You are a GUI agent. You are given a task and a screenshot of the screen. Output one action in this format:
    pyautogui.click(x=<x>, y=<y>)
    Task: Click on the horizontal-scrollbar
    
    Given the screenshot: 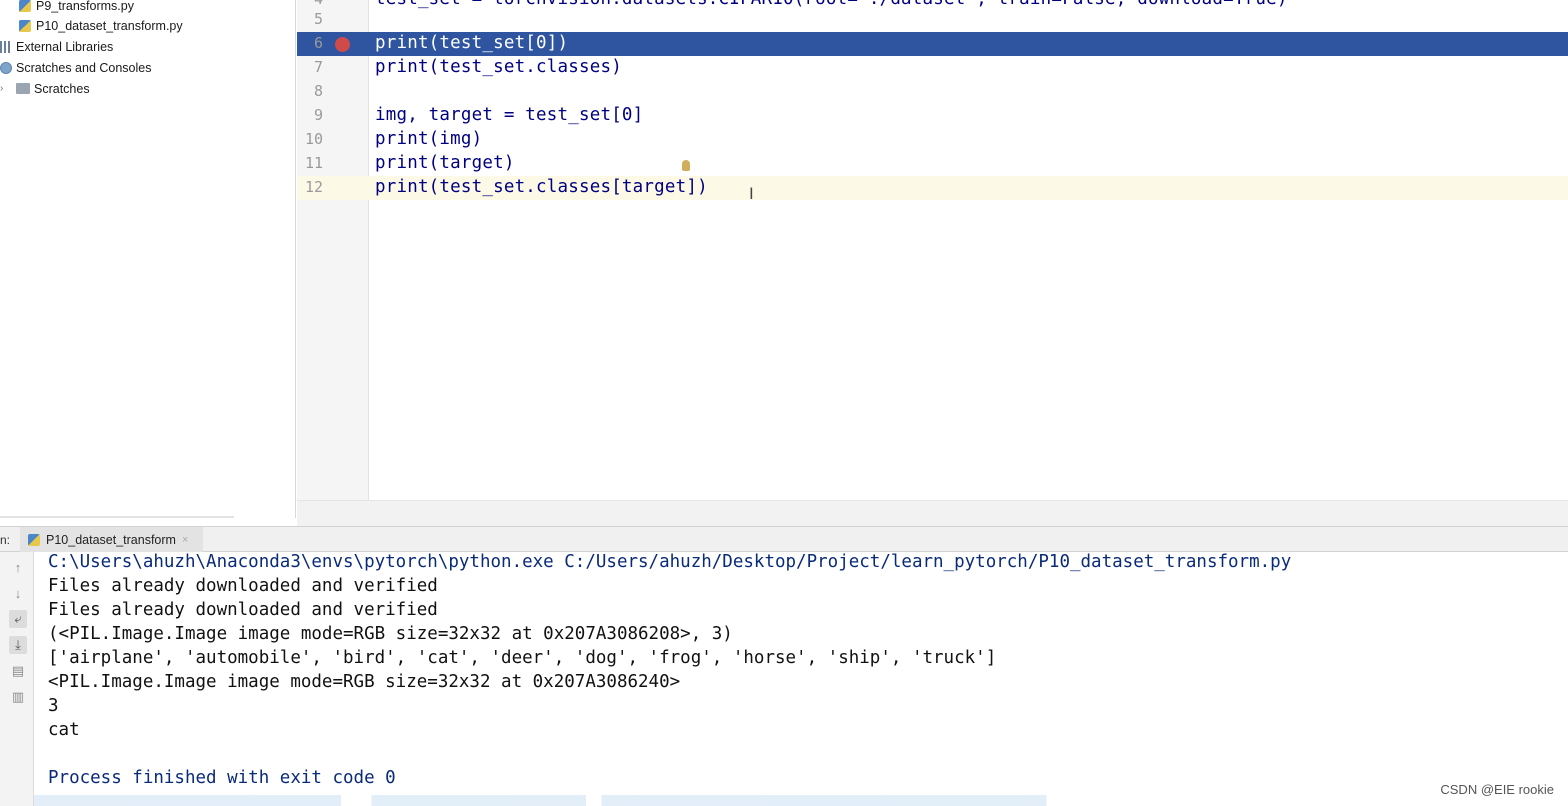 What is the action you would take?
    pyautogui.click(x=117, y=517)
    